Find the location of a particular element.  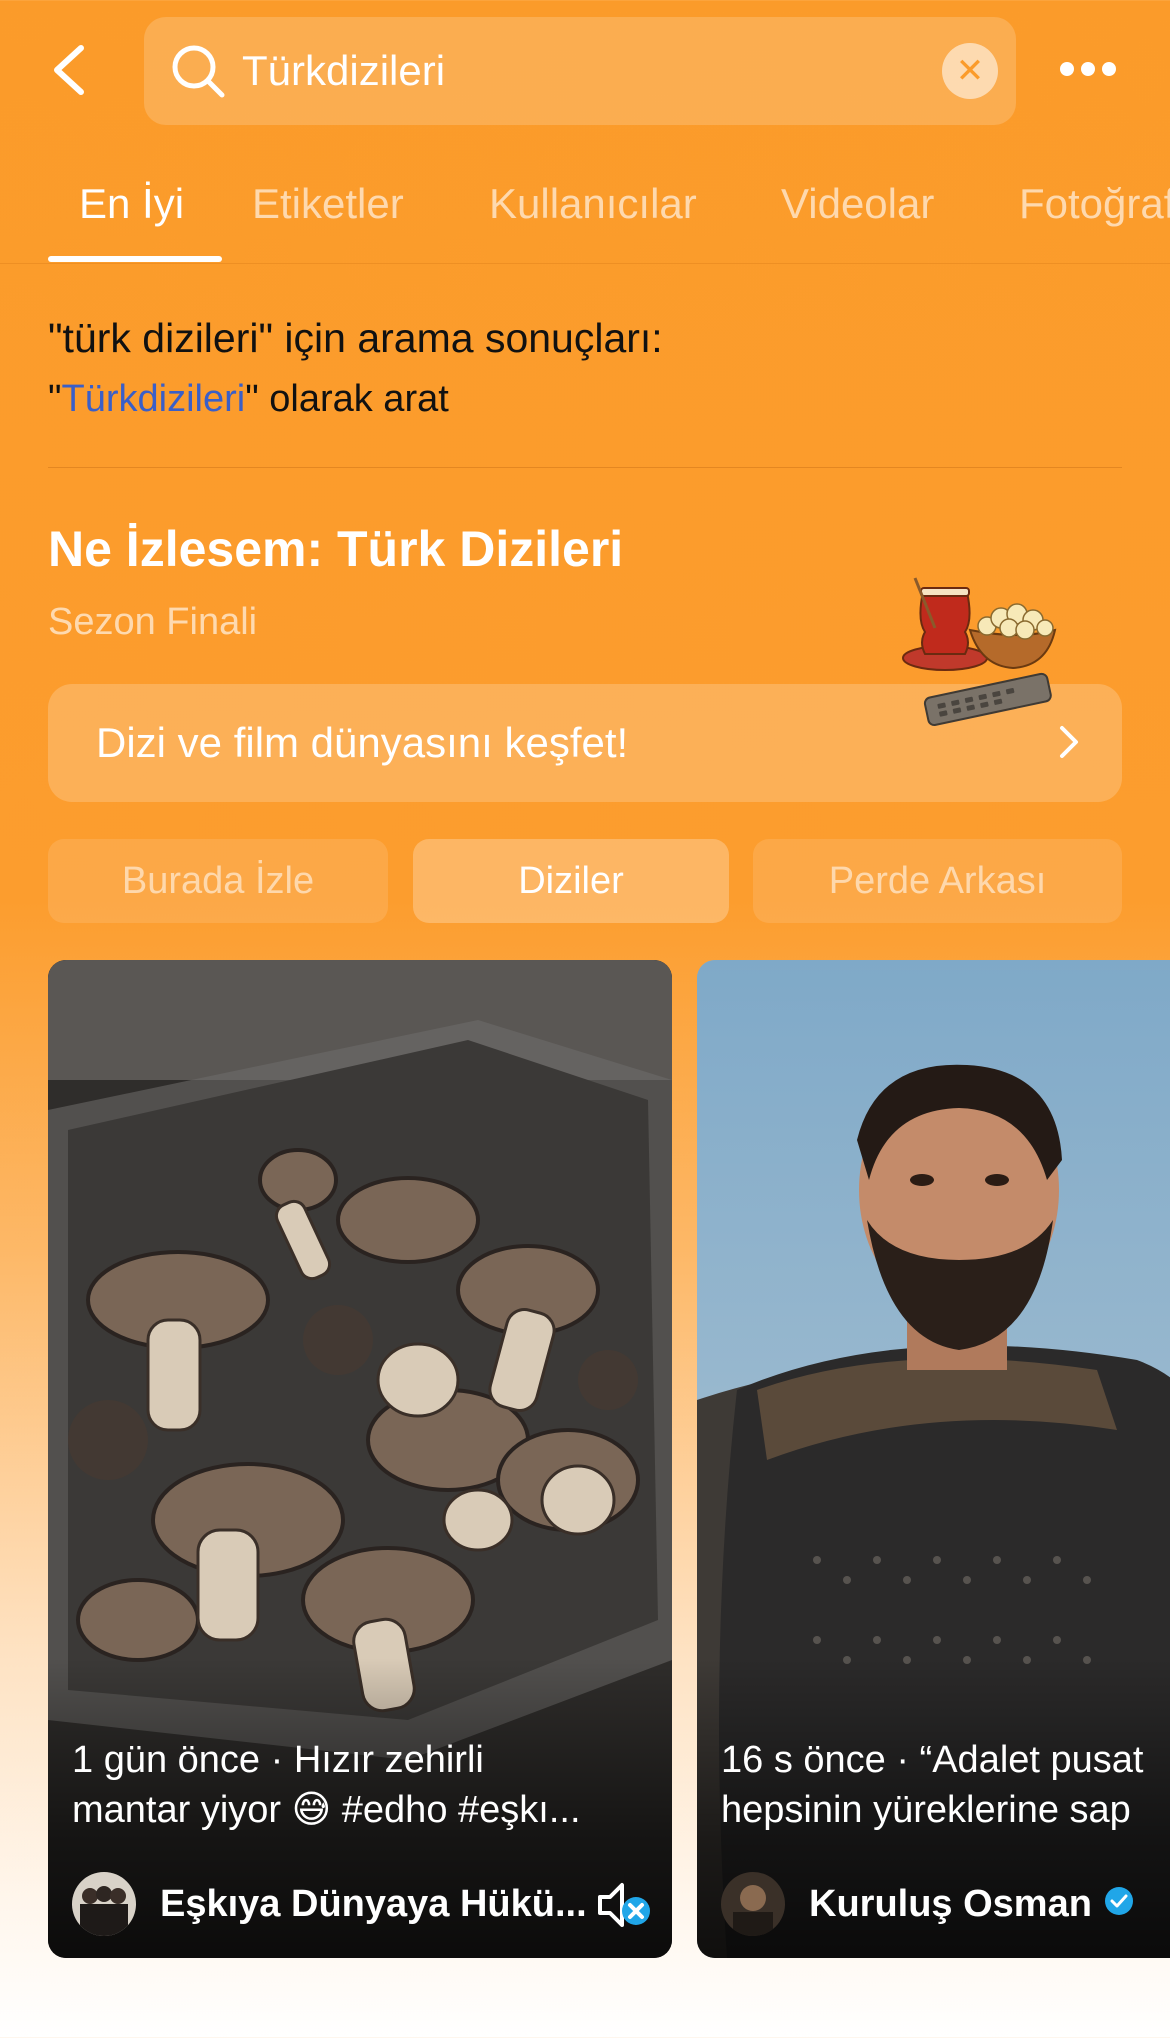

author-row: Kuruluş Osman is located at coordinates (927, 1904).